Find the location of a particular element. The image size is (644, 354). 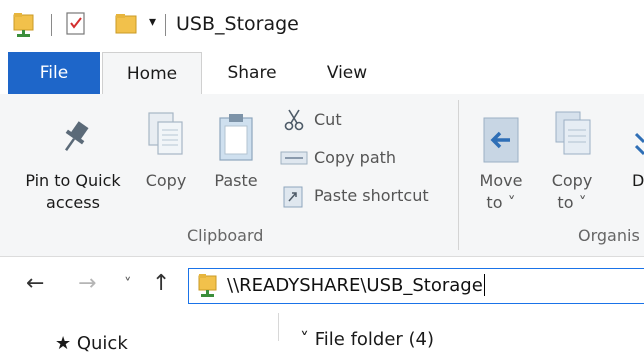

move-to-label-line1: Move is located at coordinates (501, 180).